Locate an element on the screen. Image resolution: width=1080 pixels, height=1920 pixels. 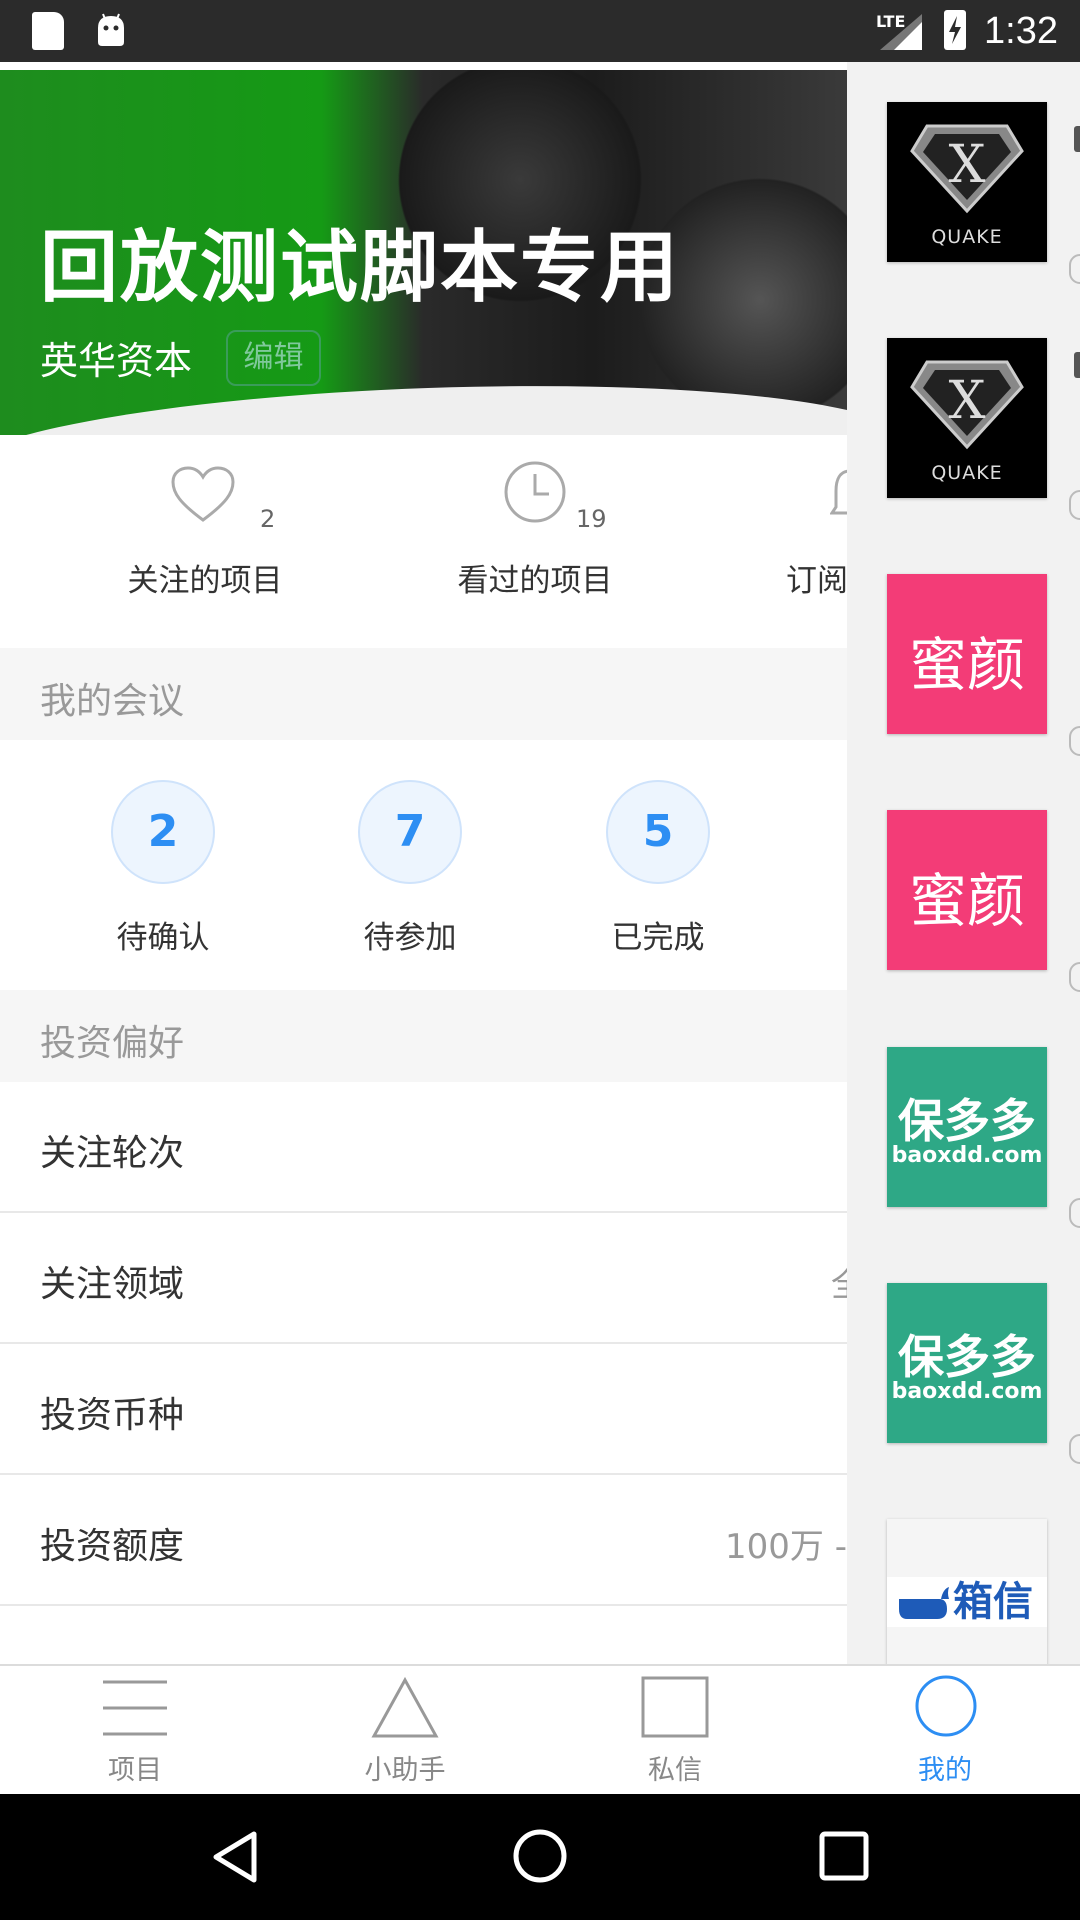
drawer-item-quake-2: X QUAKE is located at coordinates (967, 418).